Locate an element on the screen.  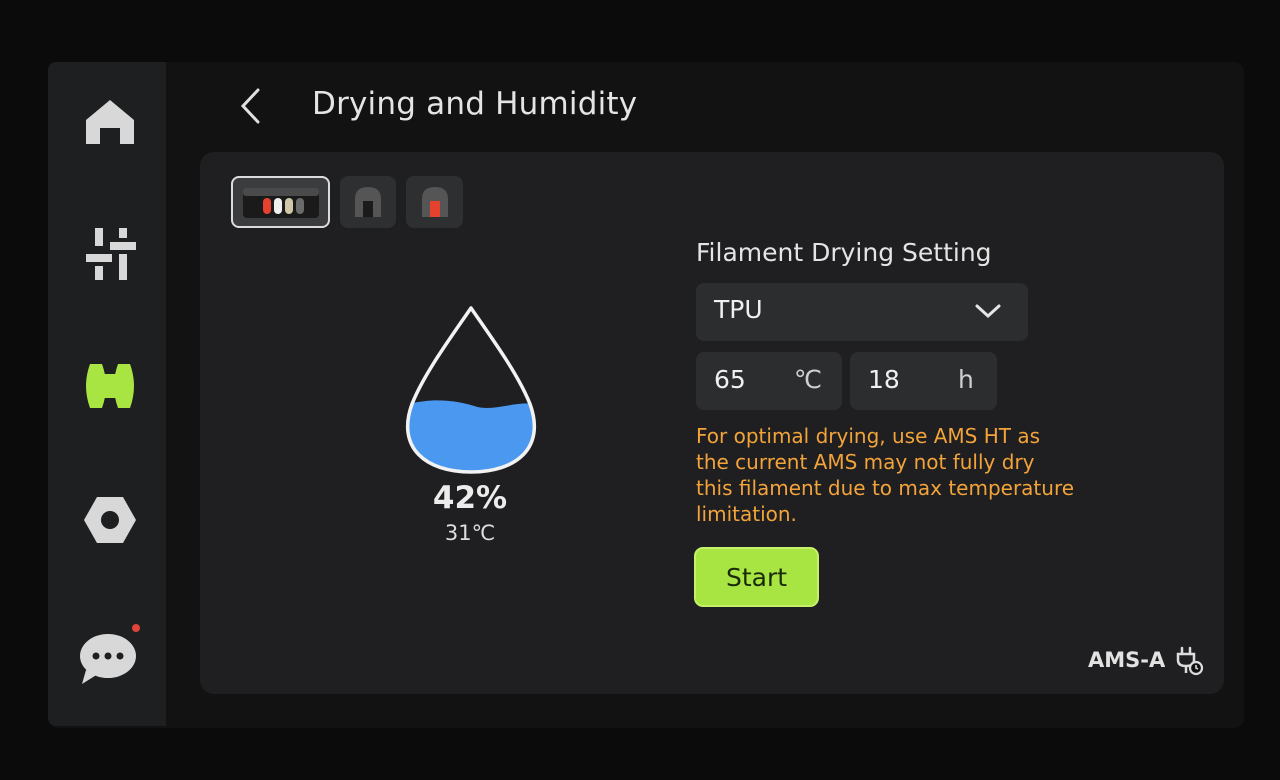
current-temperature: 31℃ is located at coordinates (470, 533).